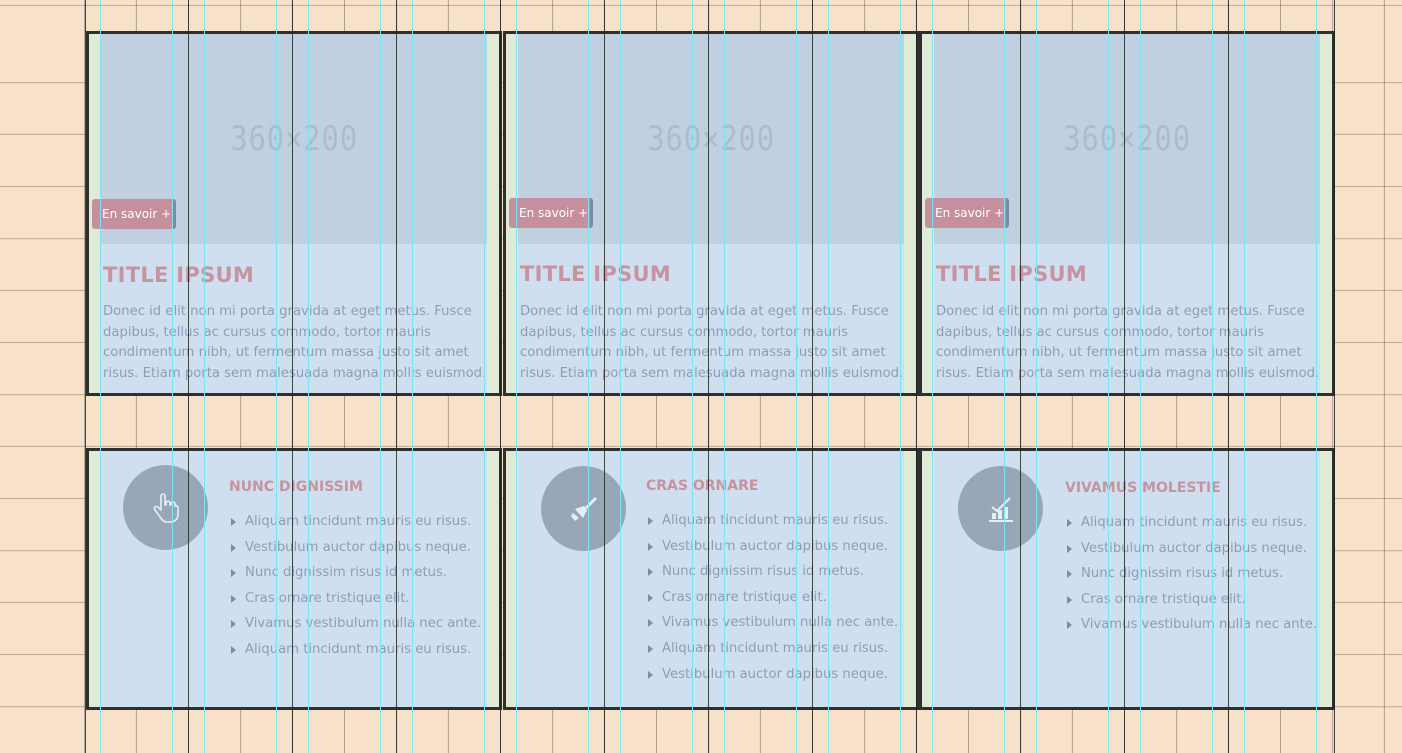  Describe the element at coordinates (165, 507) in the screenshot. I see `hand-pointer-icon` at that location.